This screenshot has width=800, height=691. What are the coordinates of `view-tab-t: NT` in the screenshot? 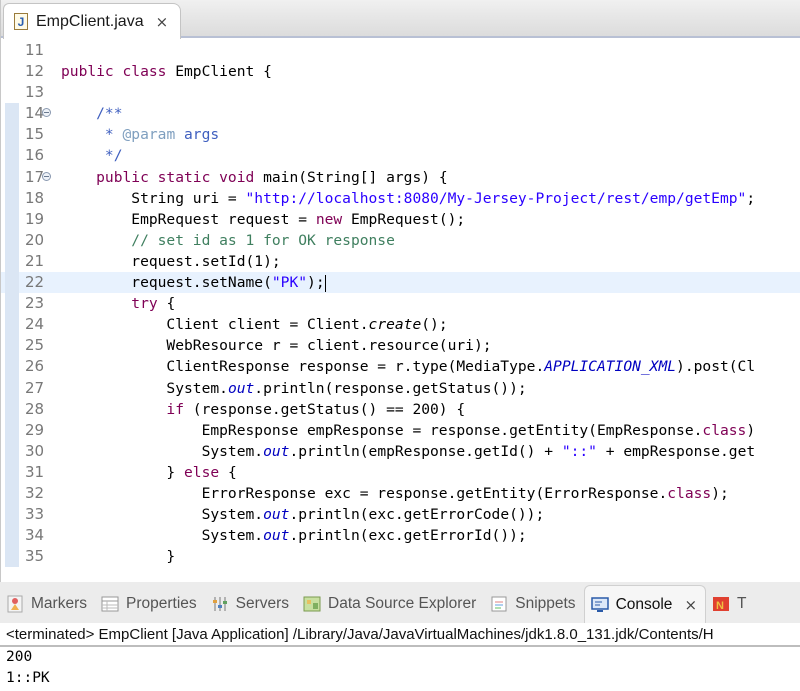 It's located at (730, 604).